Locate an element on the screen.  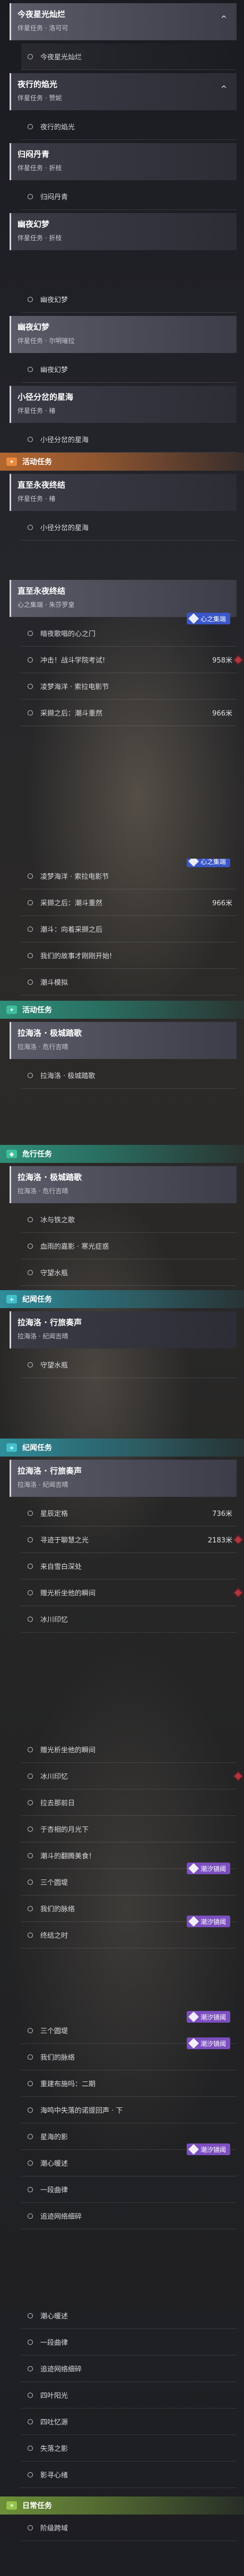
list-item: 血雨的嘉影 · 寒光症惑 is located at coordinates (129, 1246).